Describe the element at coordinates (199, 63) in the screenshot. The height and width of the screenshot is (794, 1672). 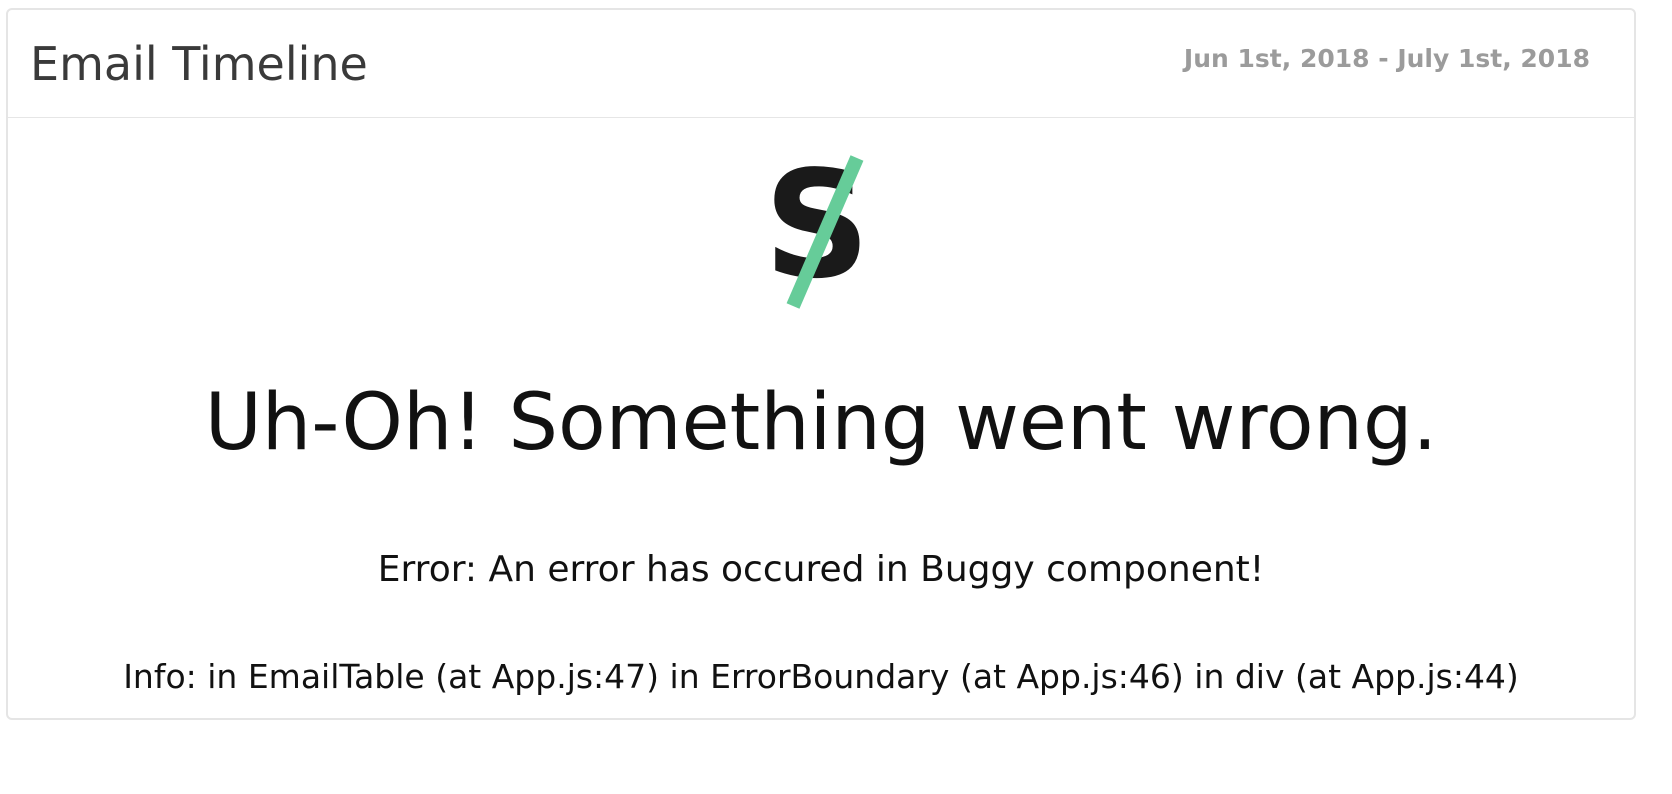
I see `panel-title: Email Timeline` at that location.